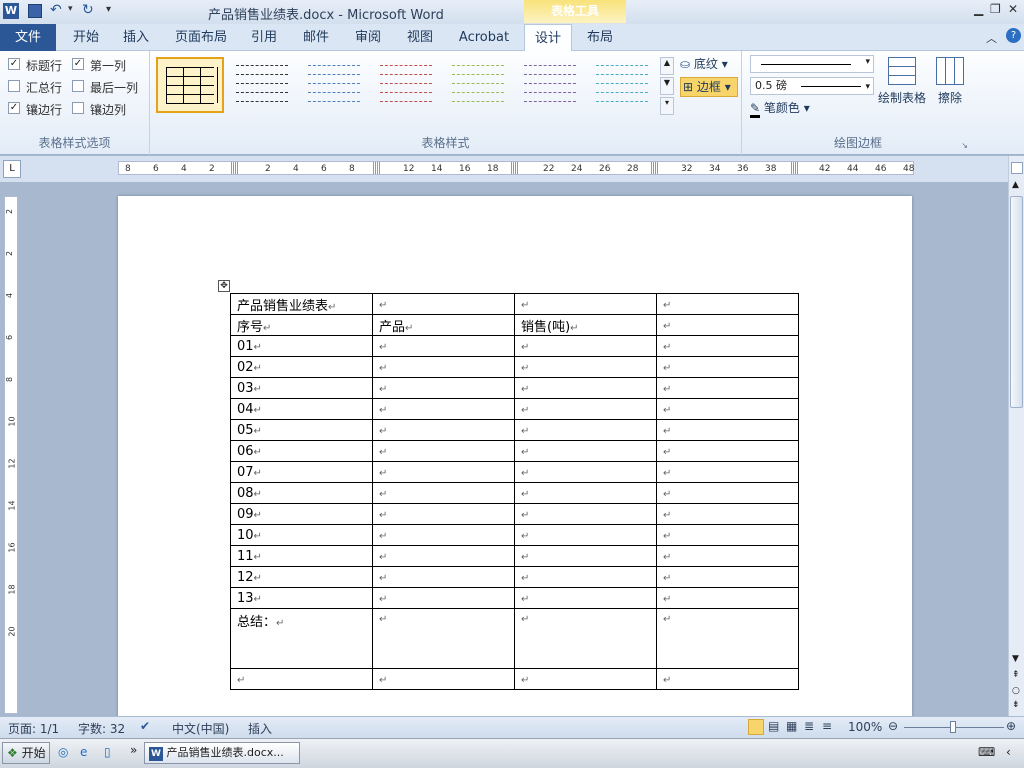 This screenshot has width=1024, height=768. What do you see at coordinates (812, 64) in the screenshot?
I see `line-style-select: ▾` at bounding box center [812, 64].